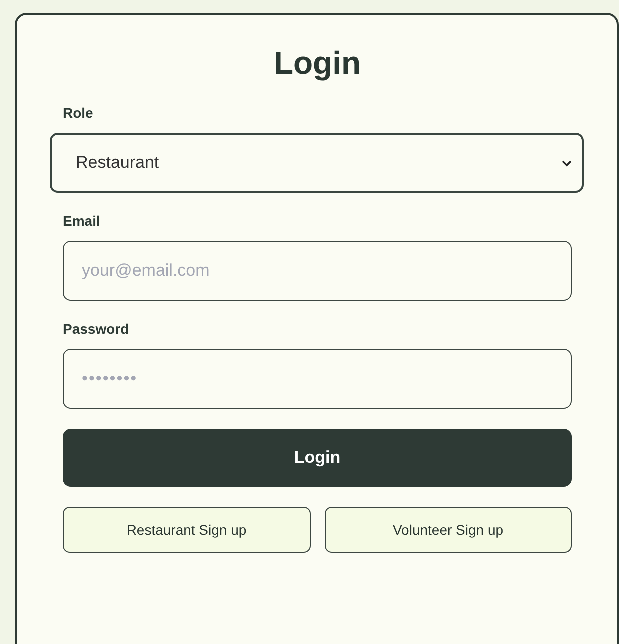 The height and width of the screenshot is (644, 619). What do you see at coordinates (317, 271) in the screenshot?
I see `email-field: your@email.com` at bounding box center [317, 271].